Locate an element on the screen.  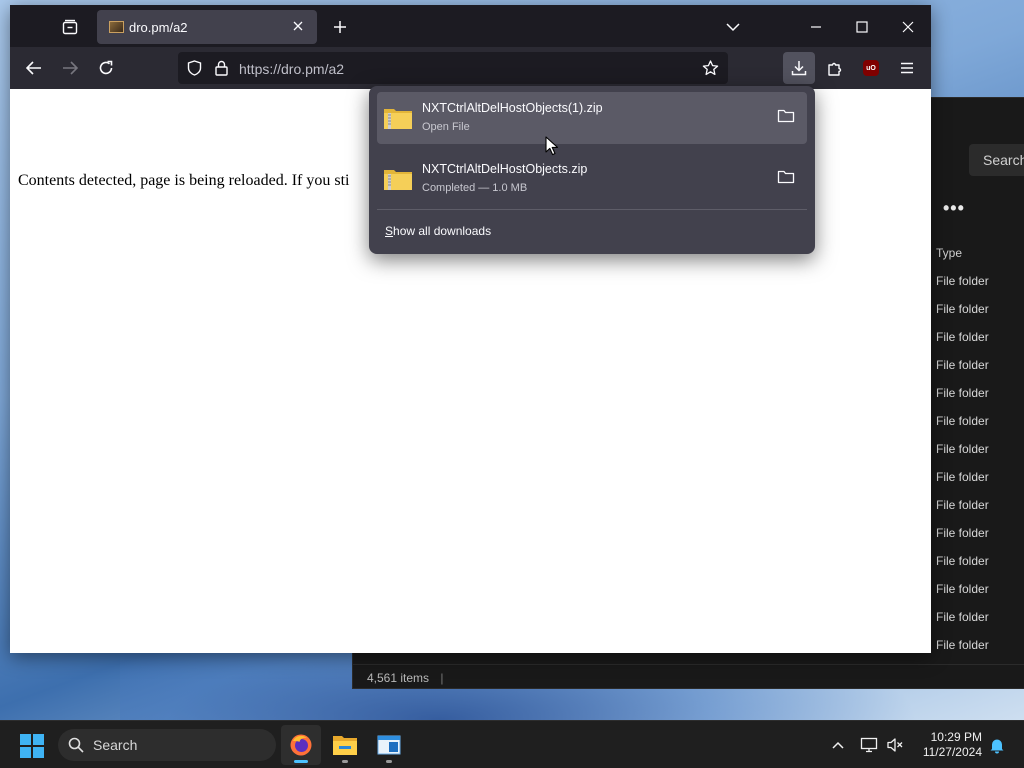
taskbar-firefox is located at coordinates (301, 745).